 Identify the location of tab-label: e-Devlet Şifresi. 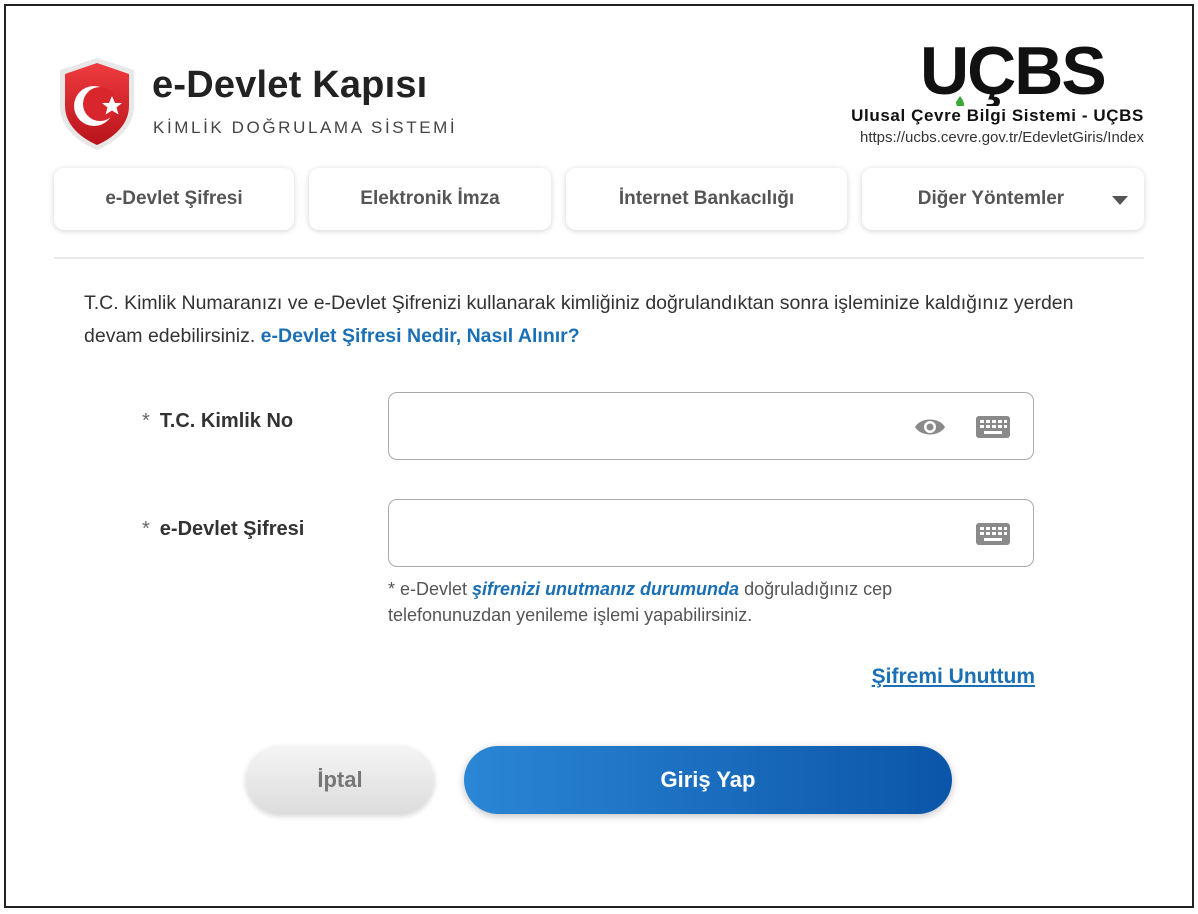
(174, 198).